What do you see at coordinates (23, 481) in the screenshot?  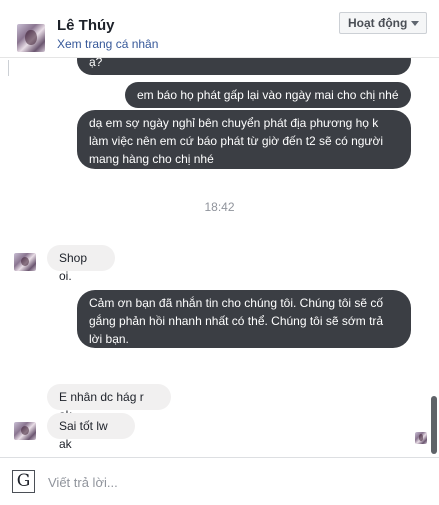 I see `g-icon: G` at bounding box center [23, 481].